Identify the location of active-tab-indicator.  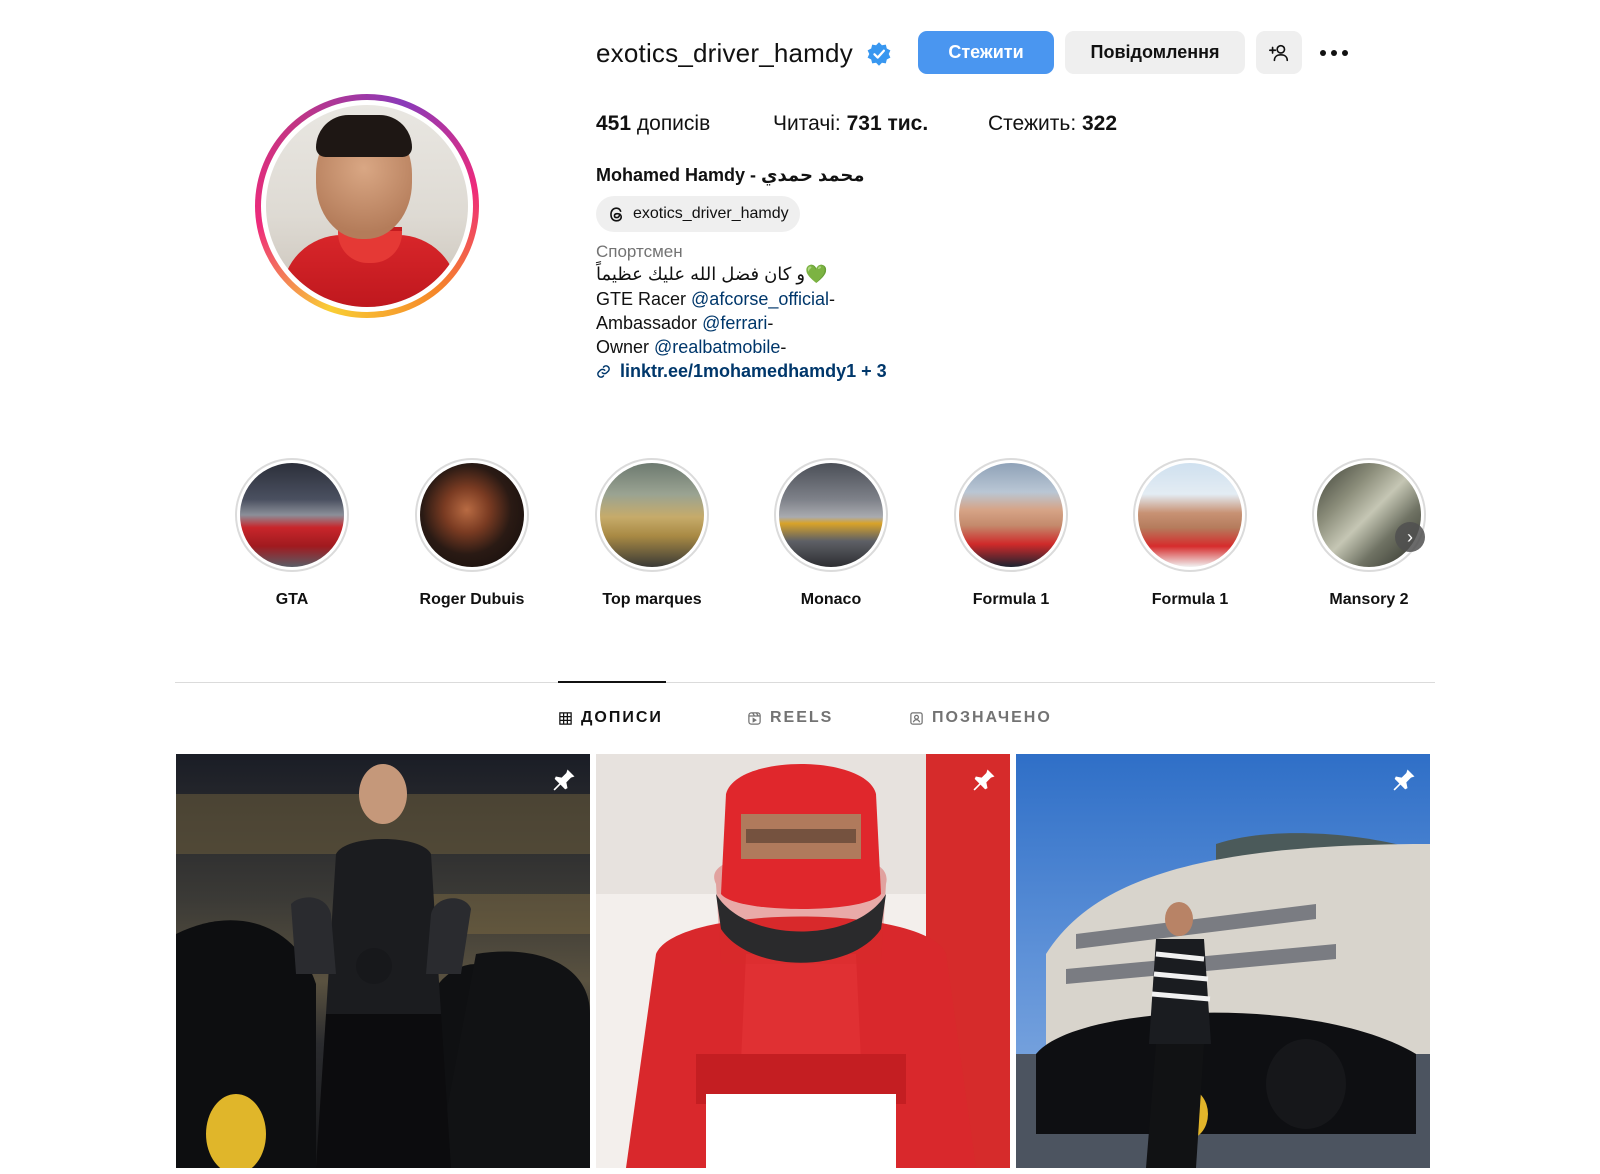
(612, 682).